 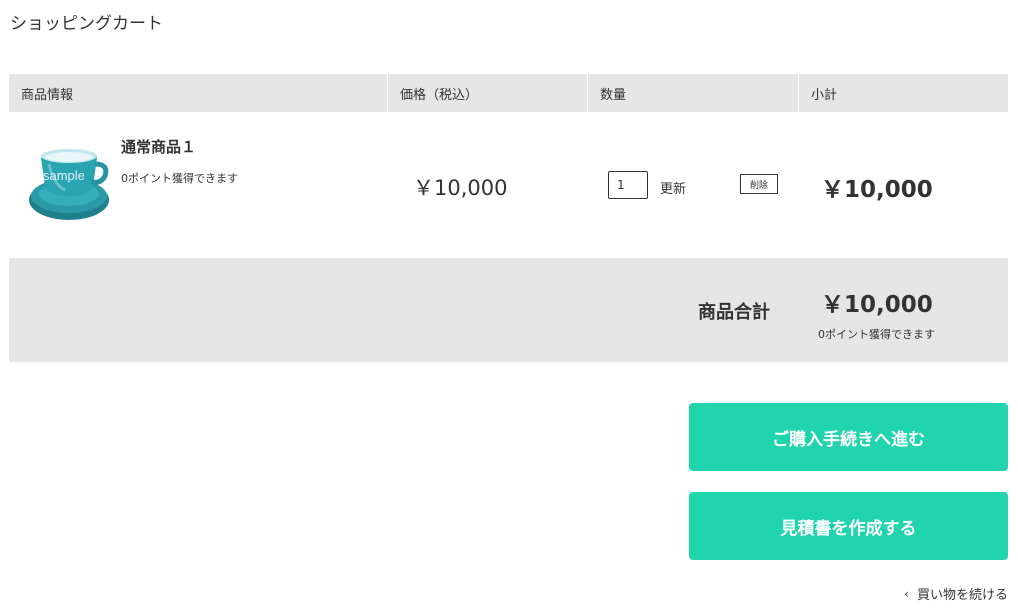 I want to click on product-points: 0ポイント獲得できます, so click(x=179, y=178).